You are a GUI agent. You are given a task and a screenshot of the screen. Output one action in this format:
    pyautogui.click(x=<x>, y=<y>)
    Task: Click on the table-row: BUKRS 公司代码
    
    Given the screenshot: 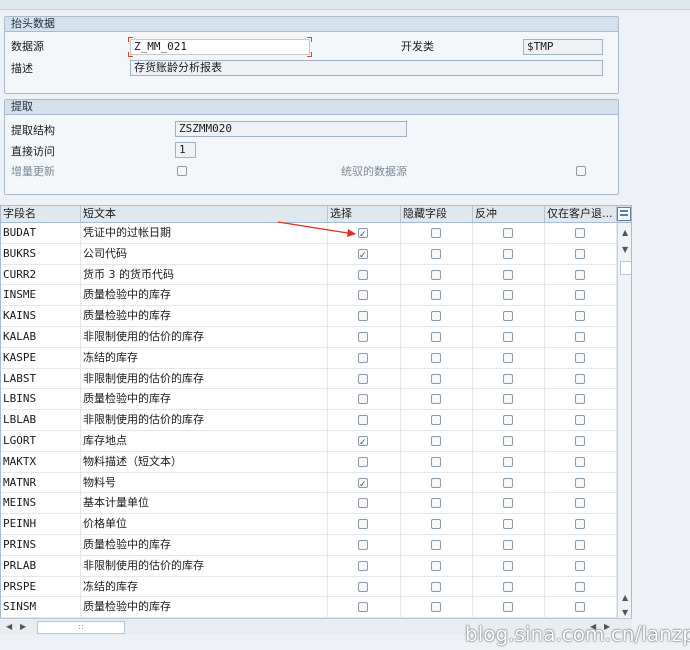 What is the action you would take?
    pyautogui.click(x=309, y=254)
    